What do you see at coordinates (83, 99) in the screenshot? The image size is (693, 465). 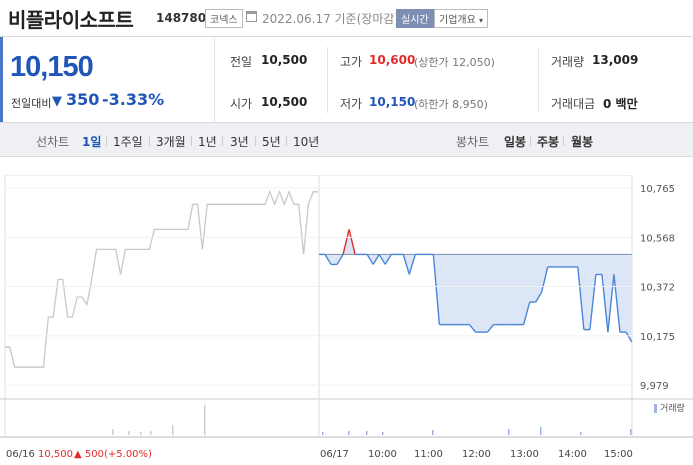 I see `change-value: 350` at bounding box center [83, 99].